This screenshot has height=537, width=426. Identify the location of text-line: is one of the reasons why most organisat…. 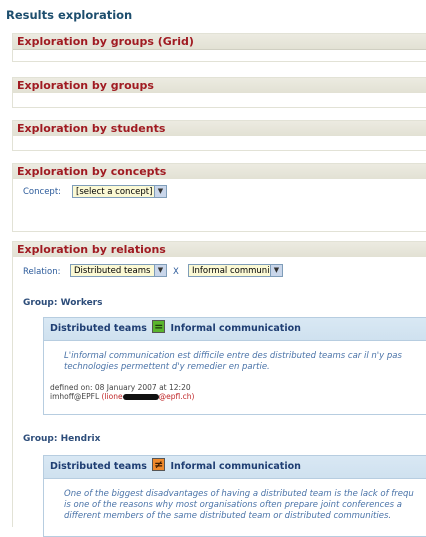
(233, 505).